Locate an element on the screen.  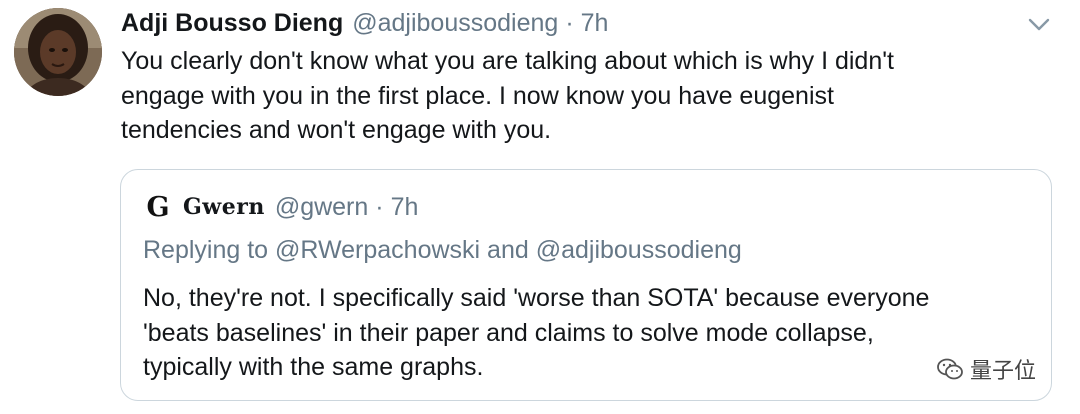
author-handle: @adjiboussodieng is located at coordinates (455, 23).